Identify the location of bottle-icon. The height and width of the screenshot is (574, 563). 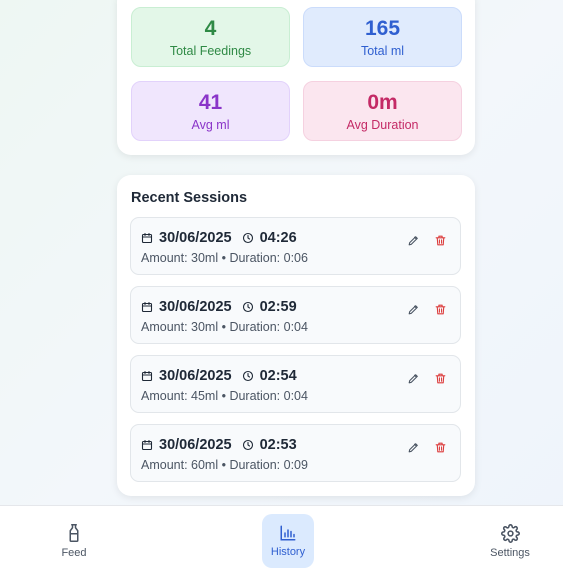
(74, 533).